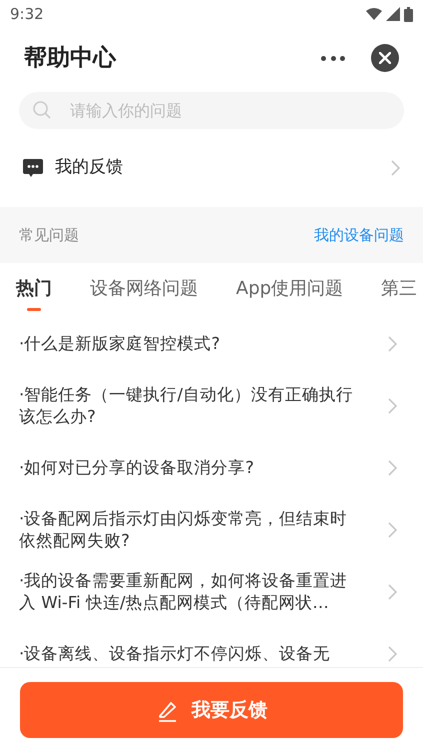 Image resolution: width=423 pixels, height=752 pixels. I want to click on signal-icon, so click(393, 14).